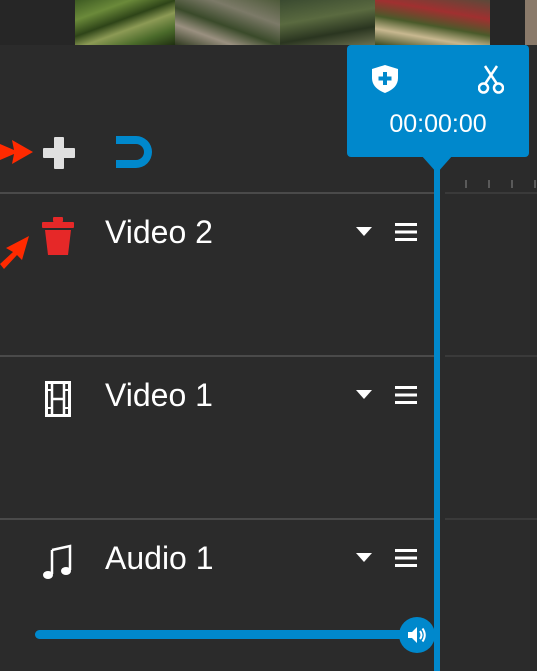 The height and width of the screenshot is (671, 537). I want to click on magnet-icon, so click(134, 152).